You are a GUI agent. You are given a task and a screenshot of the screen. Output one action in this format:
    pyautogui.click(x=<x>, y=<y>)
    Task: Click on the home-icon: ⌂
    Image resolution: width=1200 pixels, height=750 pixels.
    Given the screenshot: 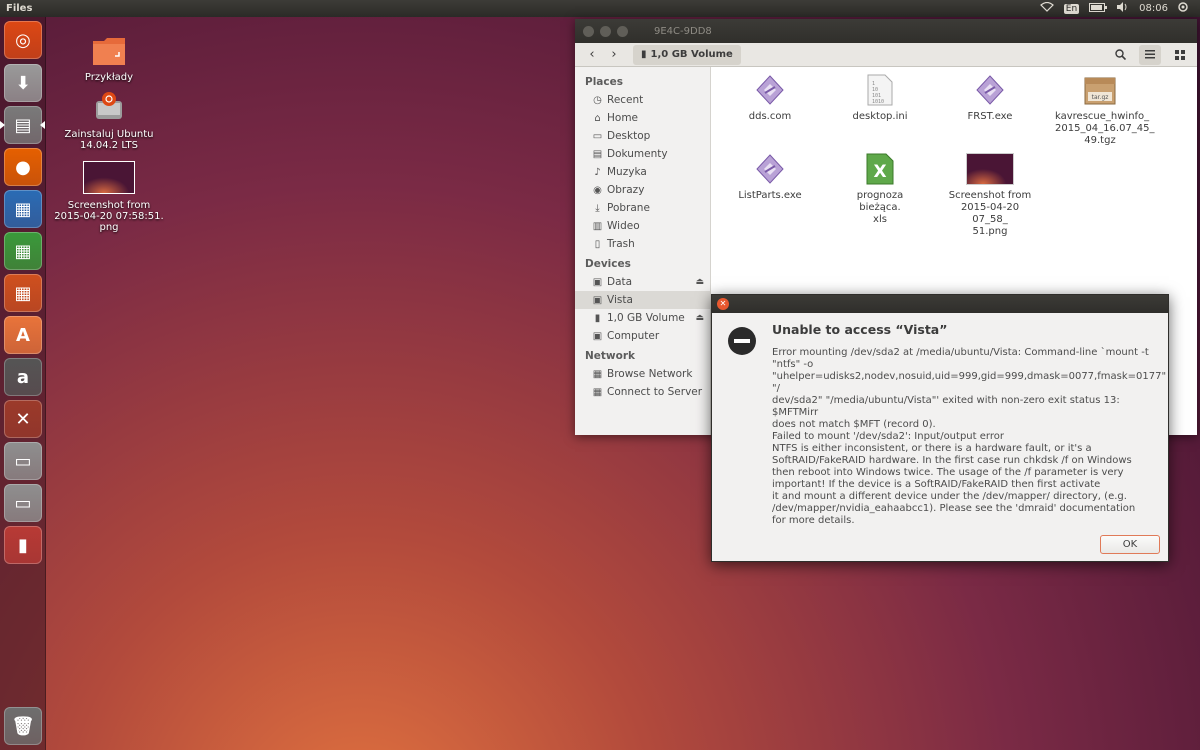 What is the action you would take?
    pyautogui.click(x=597, y=118)
    